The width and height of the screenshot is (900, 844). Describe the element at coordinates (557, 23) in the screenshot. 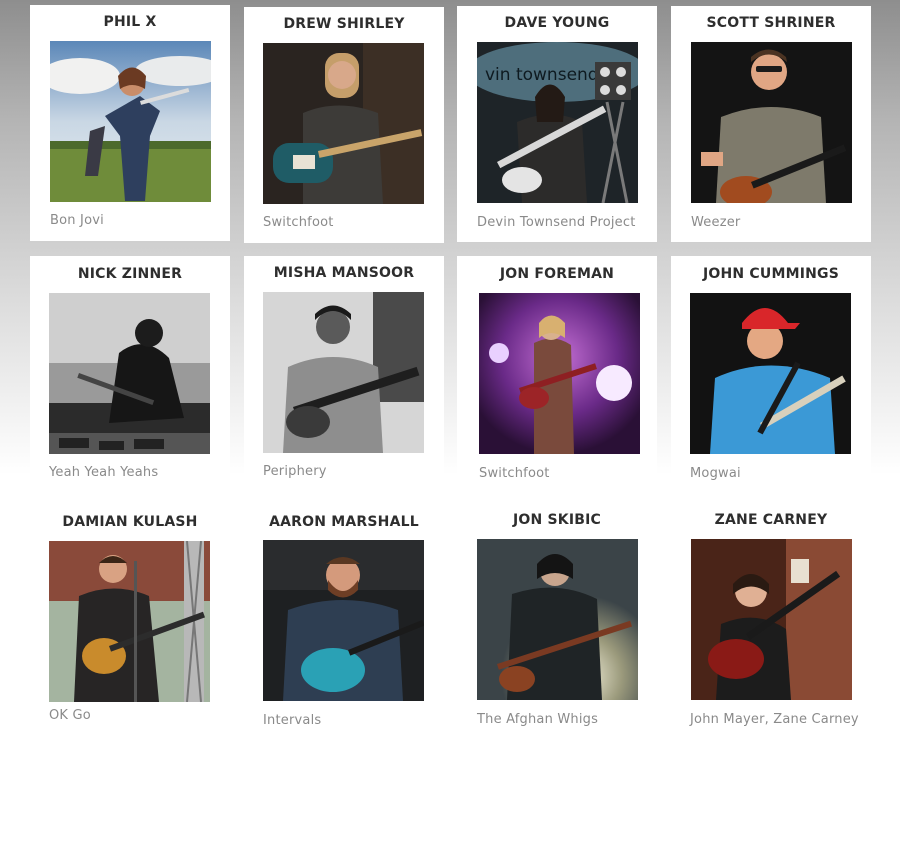

I see `musician-name: DAVE YOUNG` at that location.